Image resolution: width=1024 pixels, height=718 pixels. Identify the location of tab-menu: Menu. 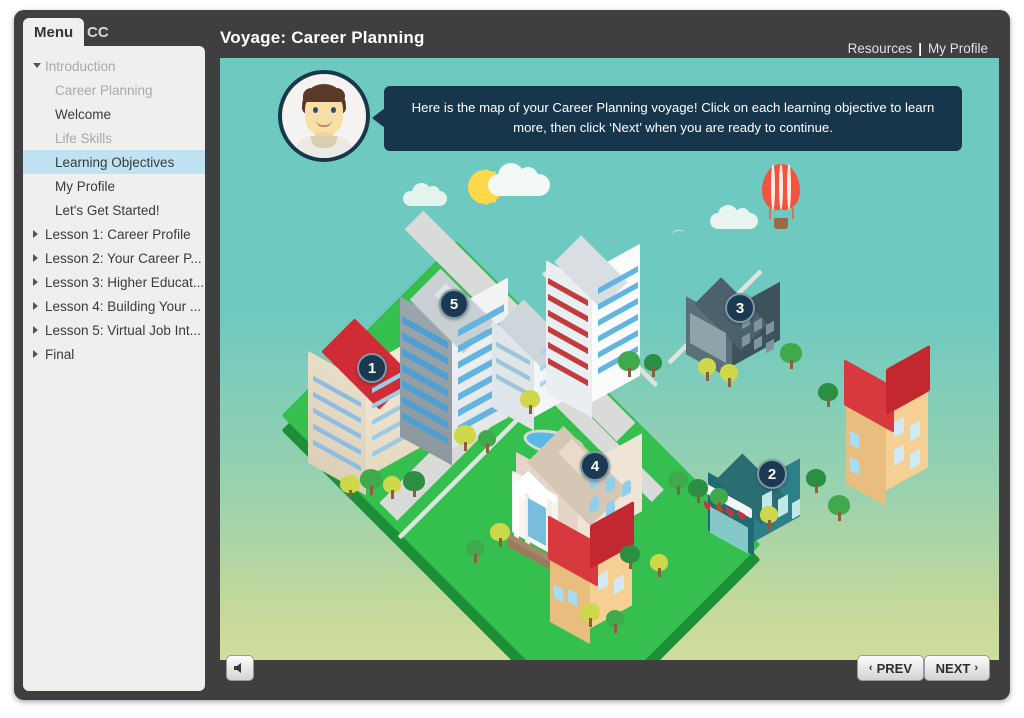
(54, 32).